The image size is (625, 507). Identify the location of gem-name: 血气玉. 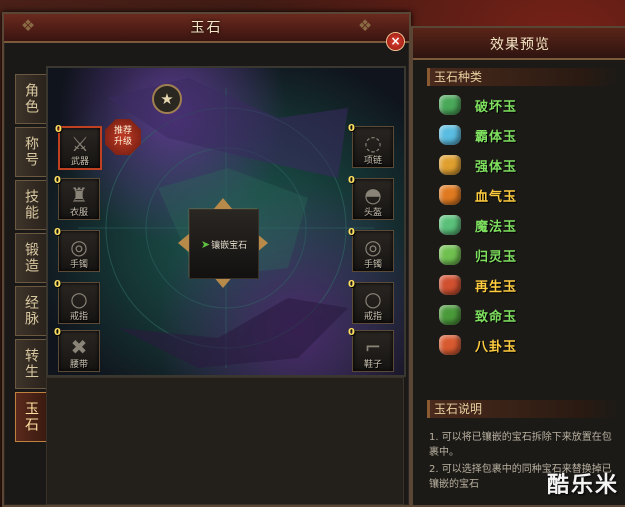
(496, 197).